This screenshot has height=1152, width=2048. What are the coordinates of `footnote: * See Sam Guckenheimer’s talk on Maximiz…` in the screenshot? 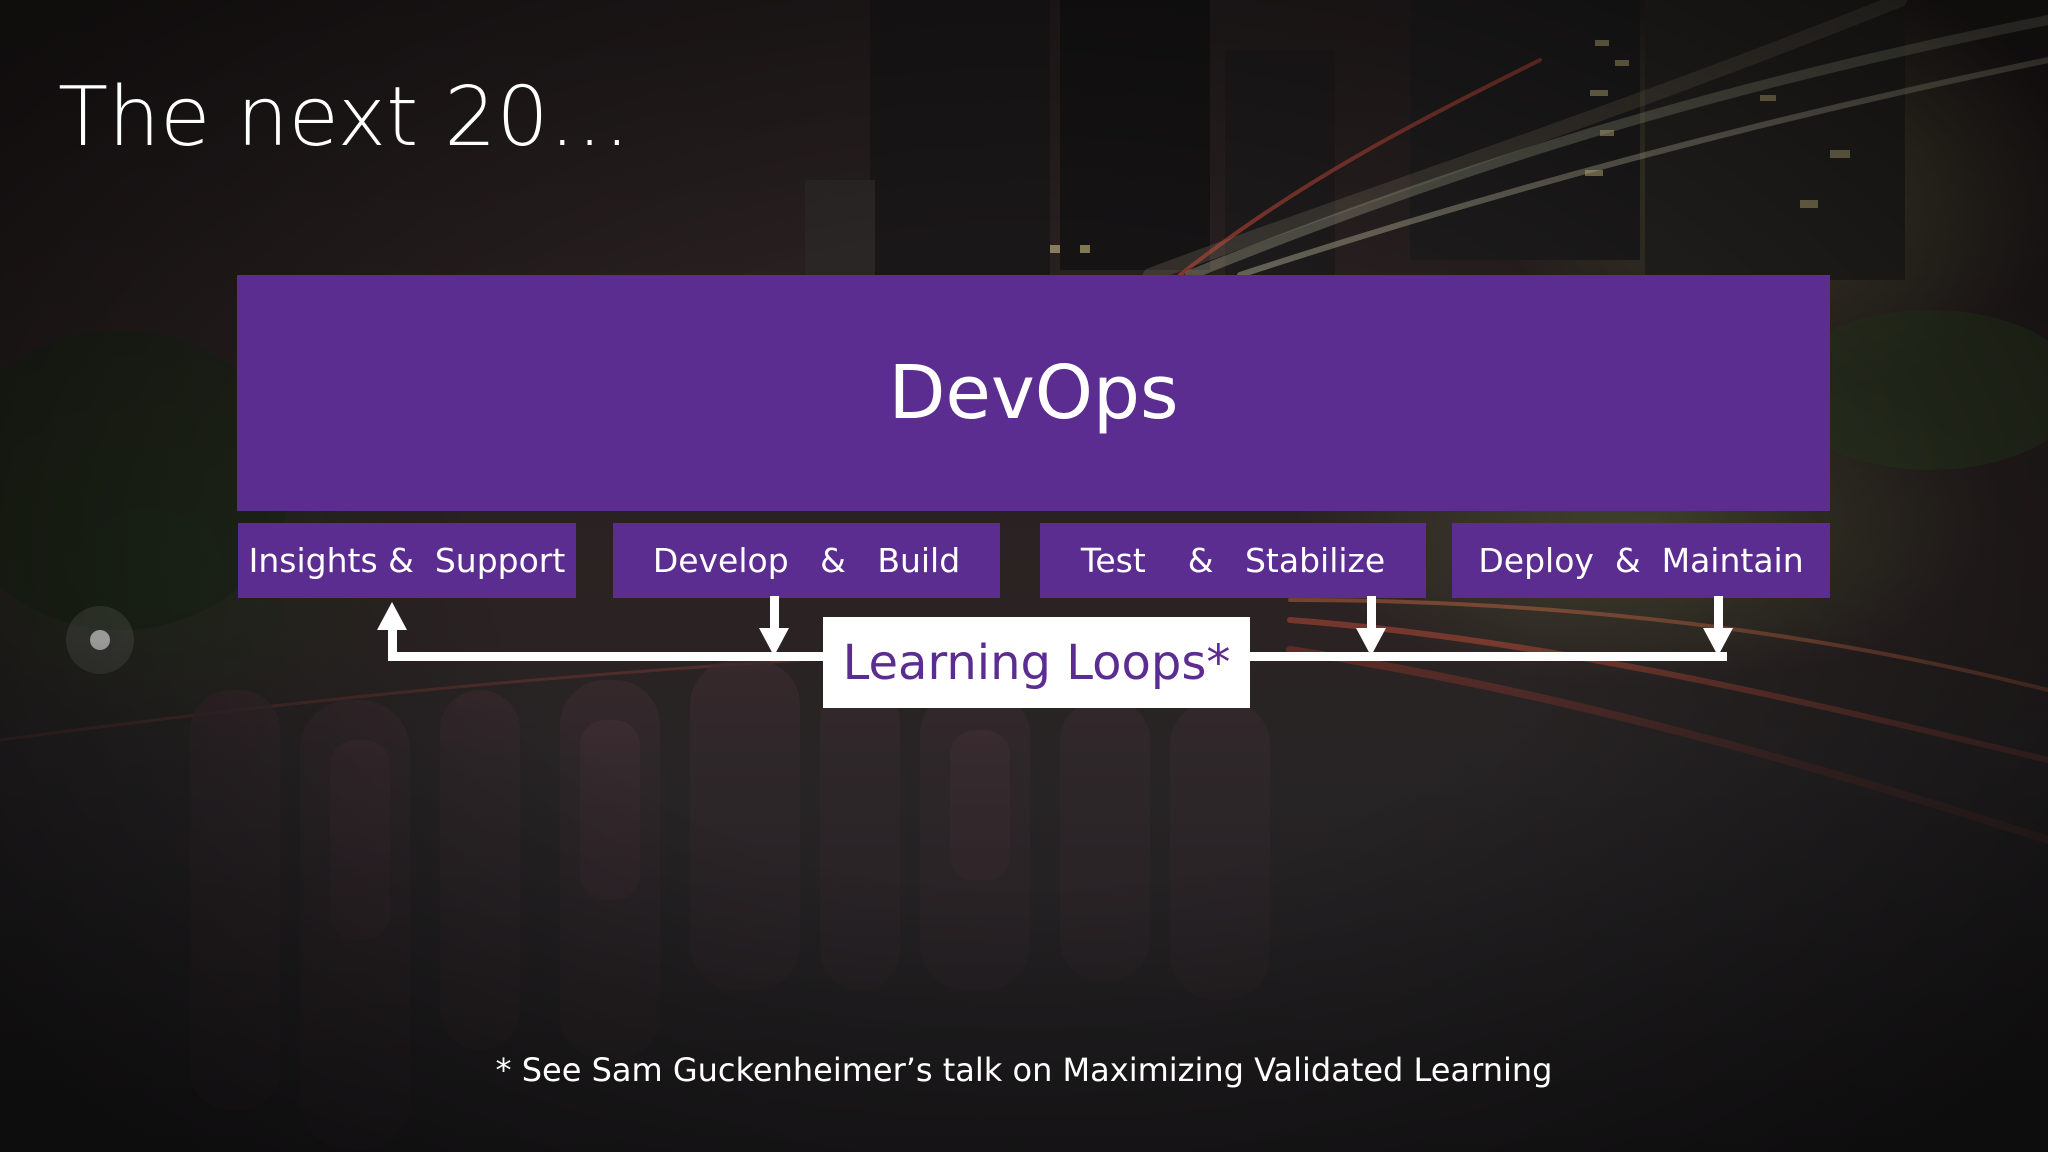 It's located at (1024, 1070).